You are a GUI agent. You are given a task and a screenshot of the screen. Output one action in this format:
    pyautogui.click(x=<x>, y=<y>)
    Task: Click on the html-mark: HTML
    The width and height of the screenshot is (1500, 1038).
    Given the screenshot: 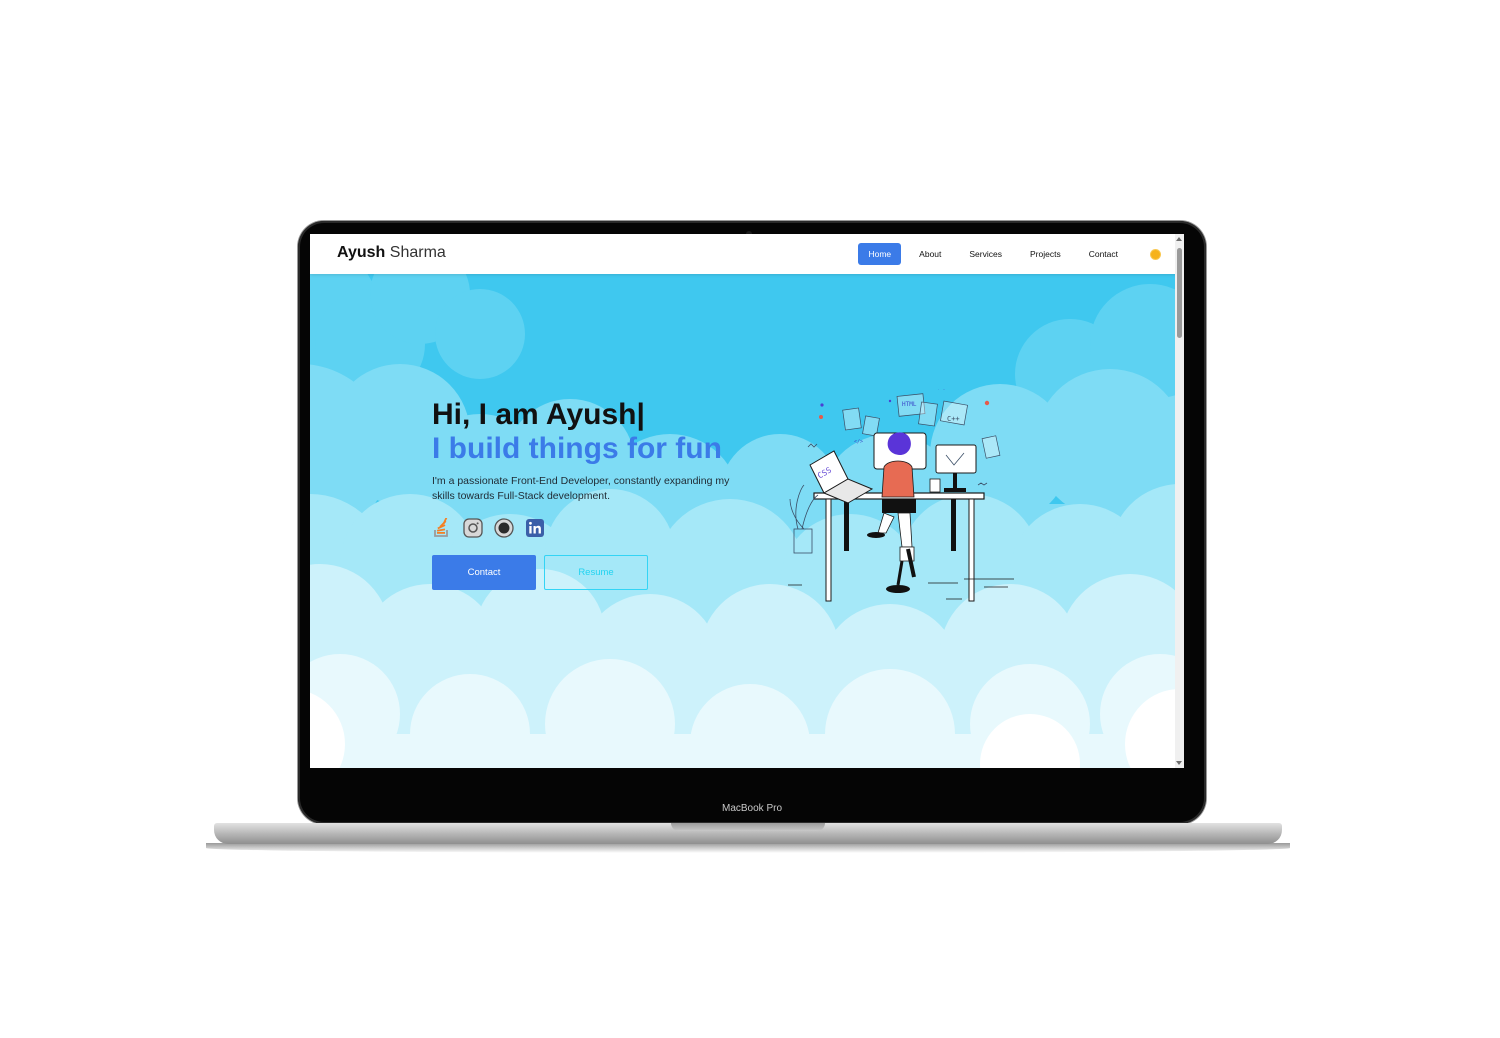 What is the action you would take?
    pyautogui.click(x=909, y=404)
    